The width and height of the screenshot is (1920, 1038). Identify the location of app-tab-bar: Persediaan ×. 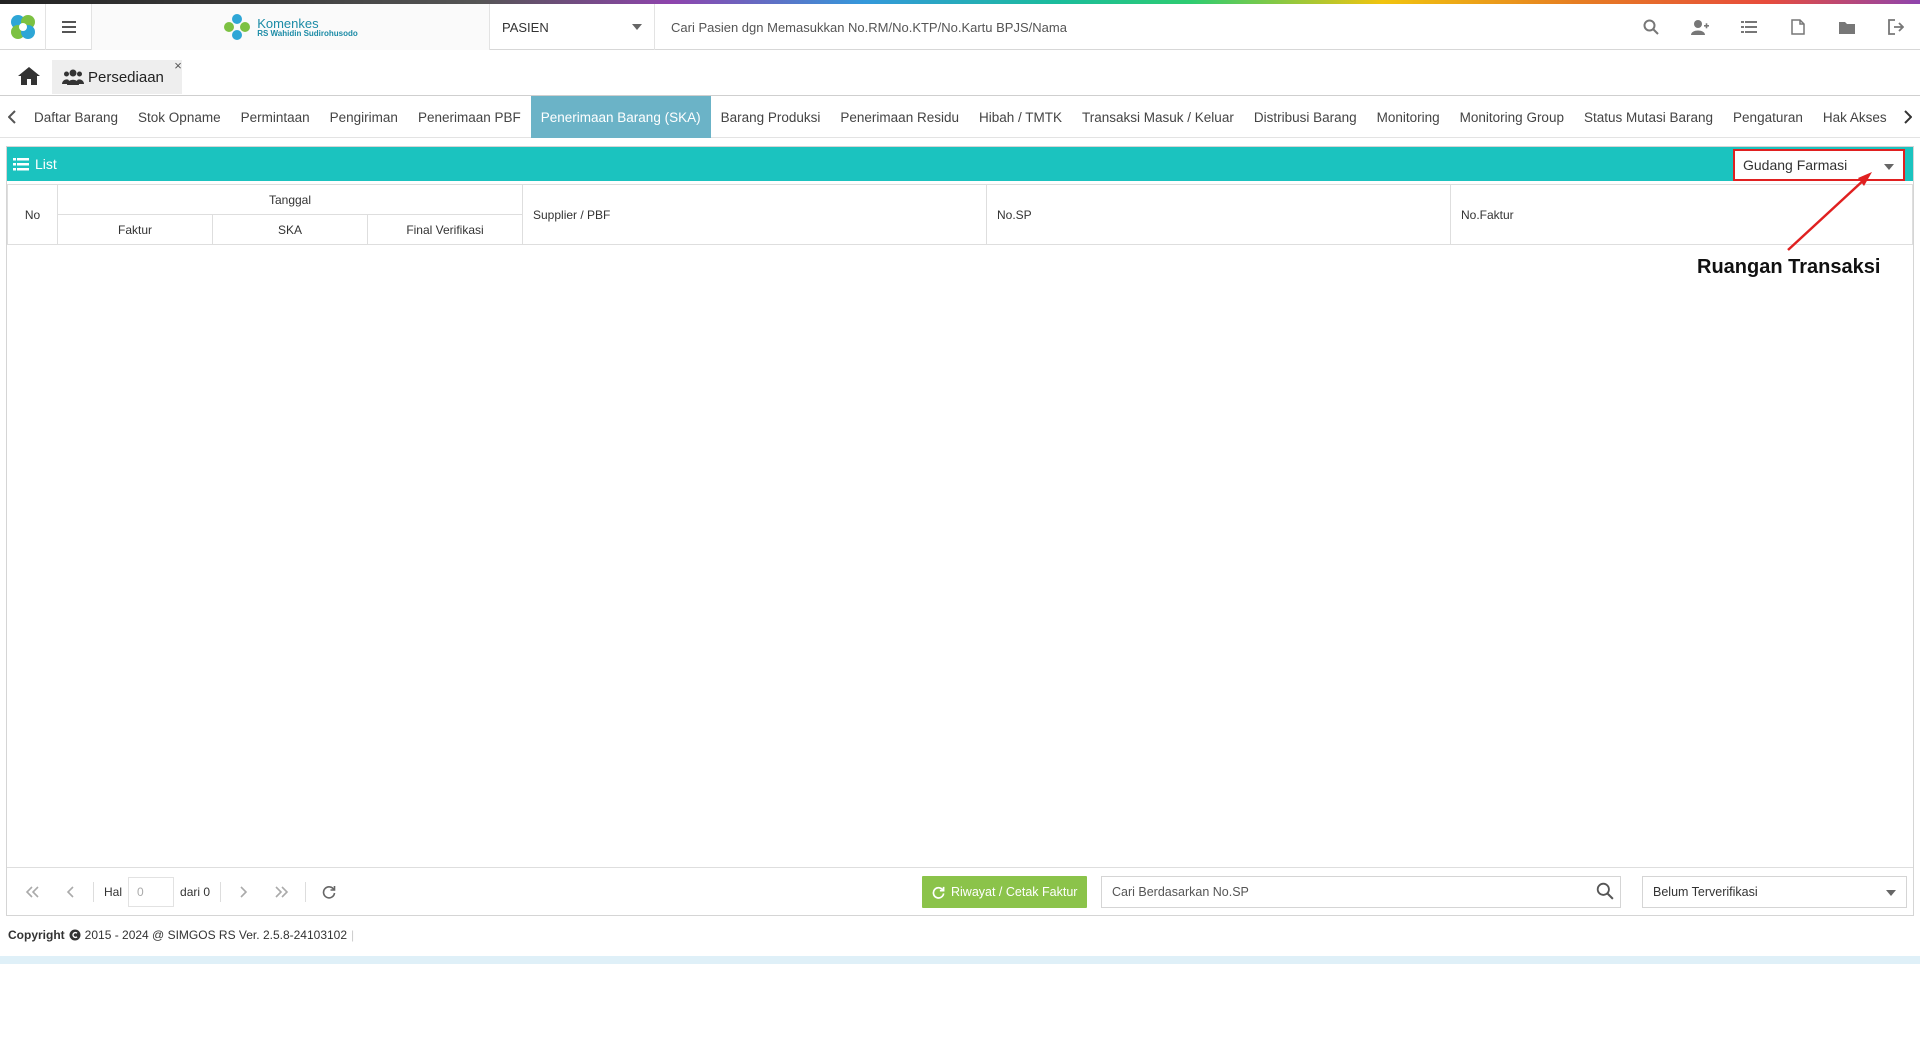
(960, 76).